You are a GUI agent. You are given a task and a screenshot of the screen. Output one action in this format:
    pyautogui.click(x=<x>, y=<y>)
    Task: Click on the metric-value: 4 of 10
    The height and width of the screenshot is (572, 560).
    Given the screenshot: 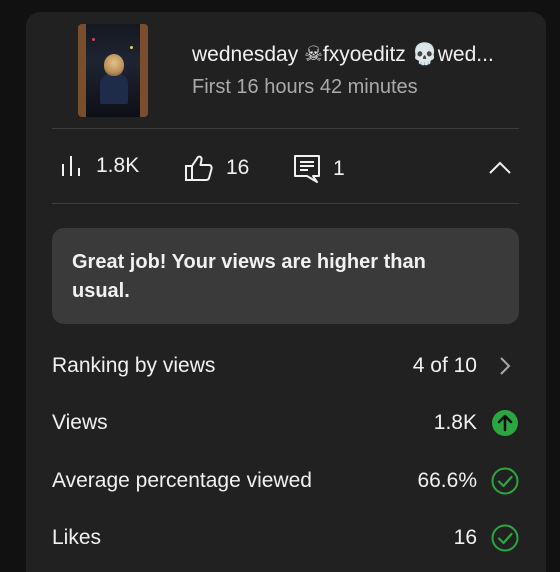 What is the action you would take?
    pyautogui.click(x=444, y=365)
    